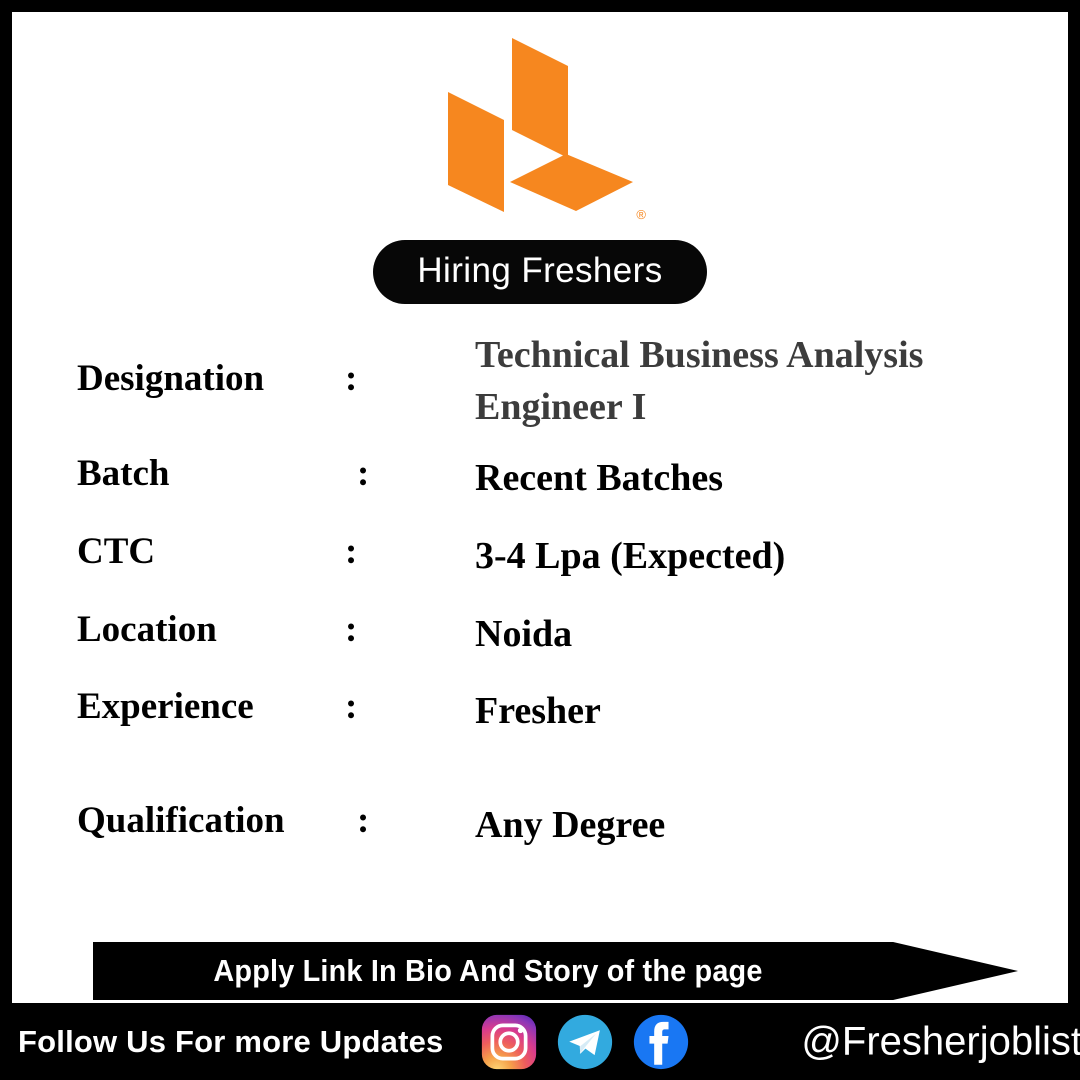 This screenshot has width=1080, height=1080. What do you see at coordinates (351, 629) in the screenshot?
I see `location-colon: :` at bounding box center [351, 629].